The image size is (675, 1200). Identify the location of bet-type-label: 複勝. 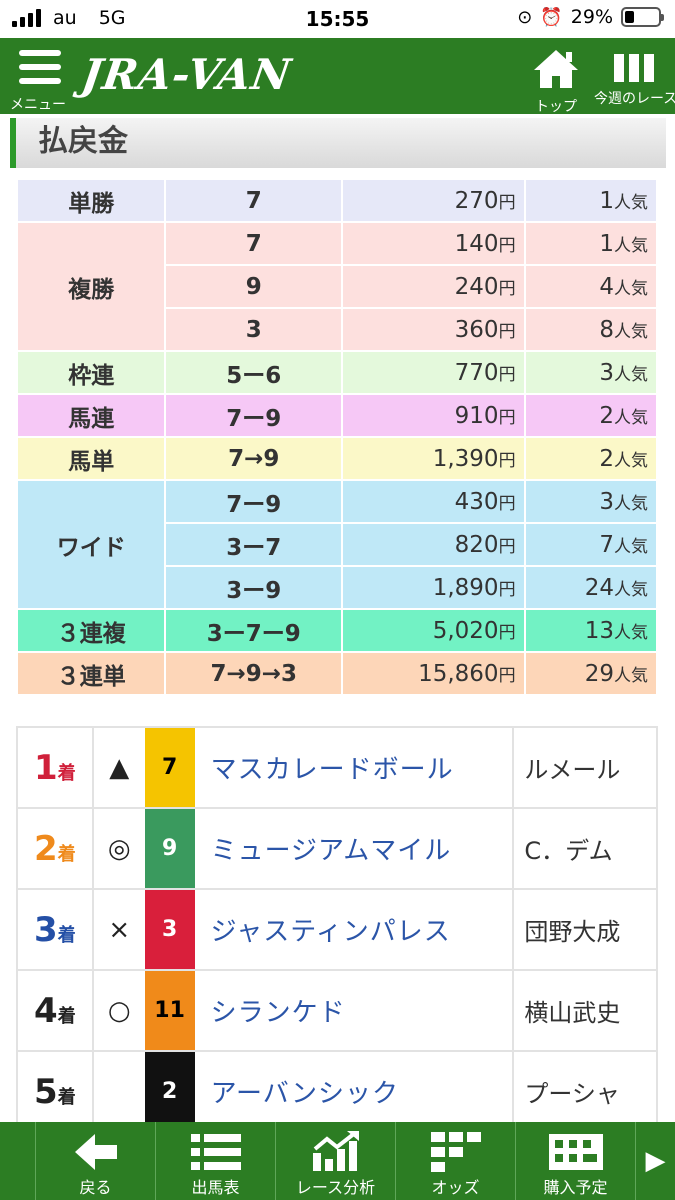
(91, 286).